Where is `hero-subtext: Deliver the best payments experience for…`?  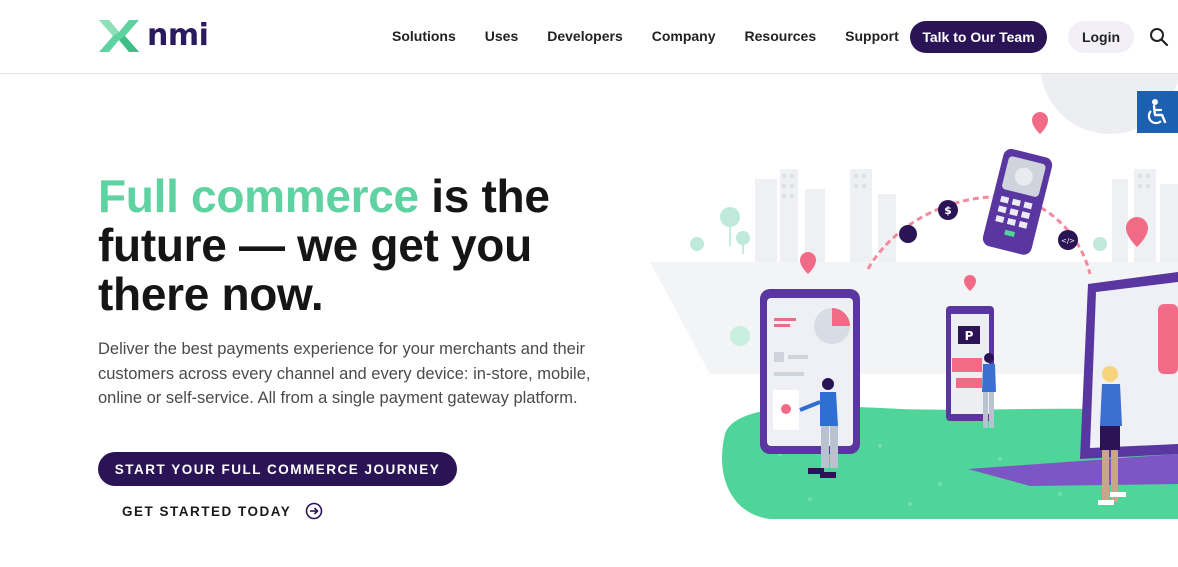
hero-subtext: Deliver the best payments experience for… is located at coordinates (344, 373).